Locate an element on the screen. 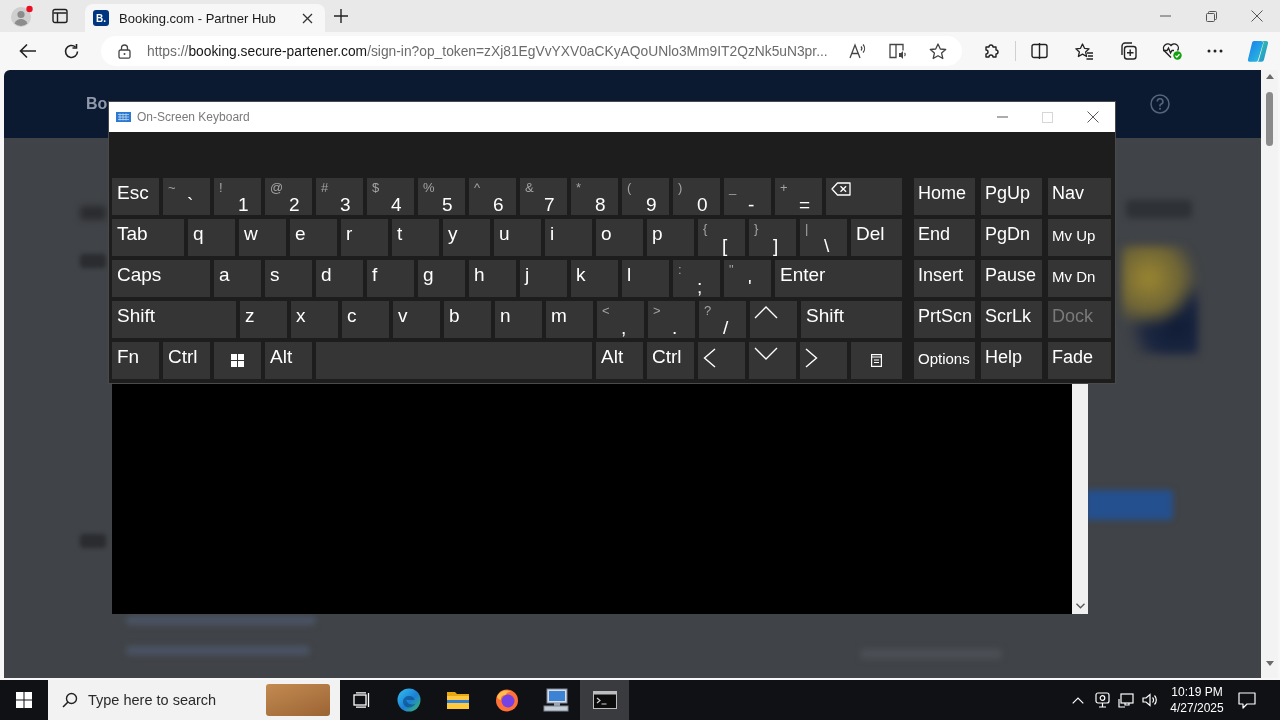 The image size is (1280, 720). header-logo-text: Bo is located at coordinates (97, 104).